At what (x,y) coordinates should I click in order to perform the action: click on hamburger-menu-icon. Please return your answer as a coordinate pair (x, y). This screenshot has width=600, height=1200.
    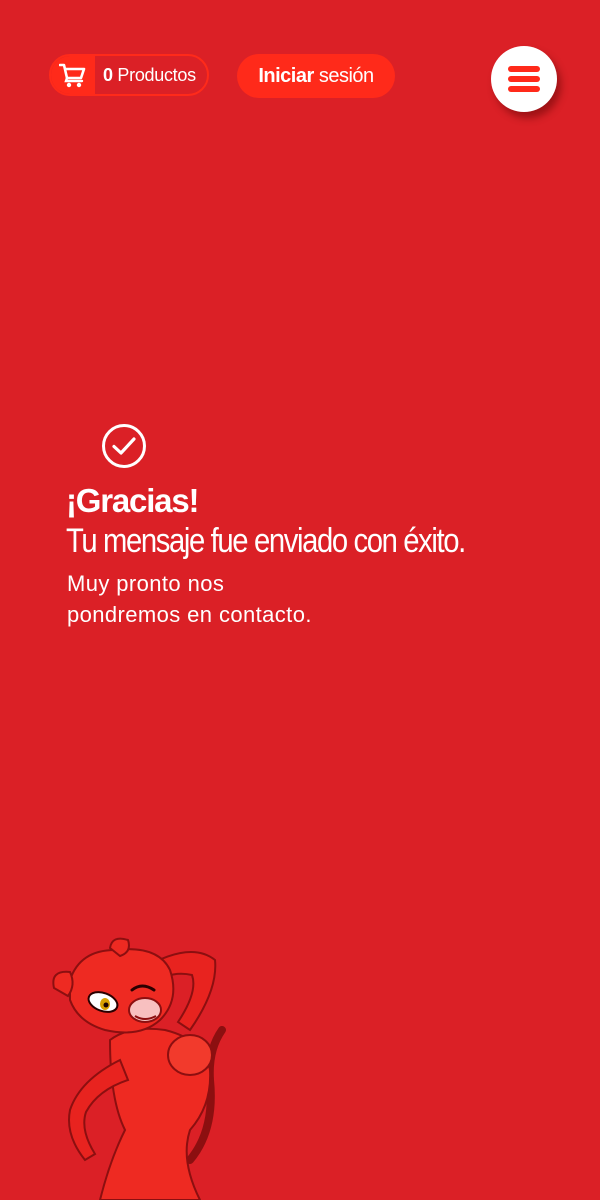
    Looking at the image, I should click on (524, 79).